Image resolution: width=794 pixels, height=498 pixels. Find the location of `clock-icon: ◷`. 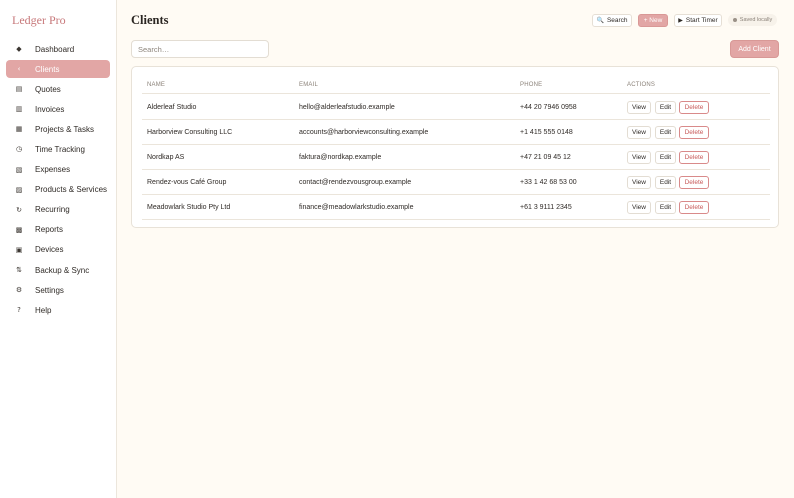

clock-icon: ◷ is located at coordinates (19, 149).